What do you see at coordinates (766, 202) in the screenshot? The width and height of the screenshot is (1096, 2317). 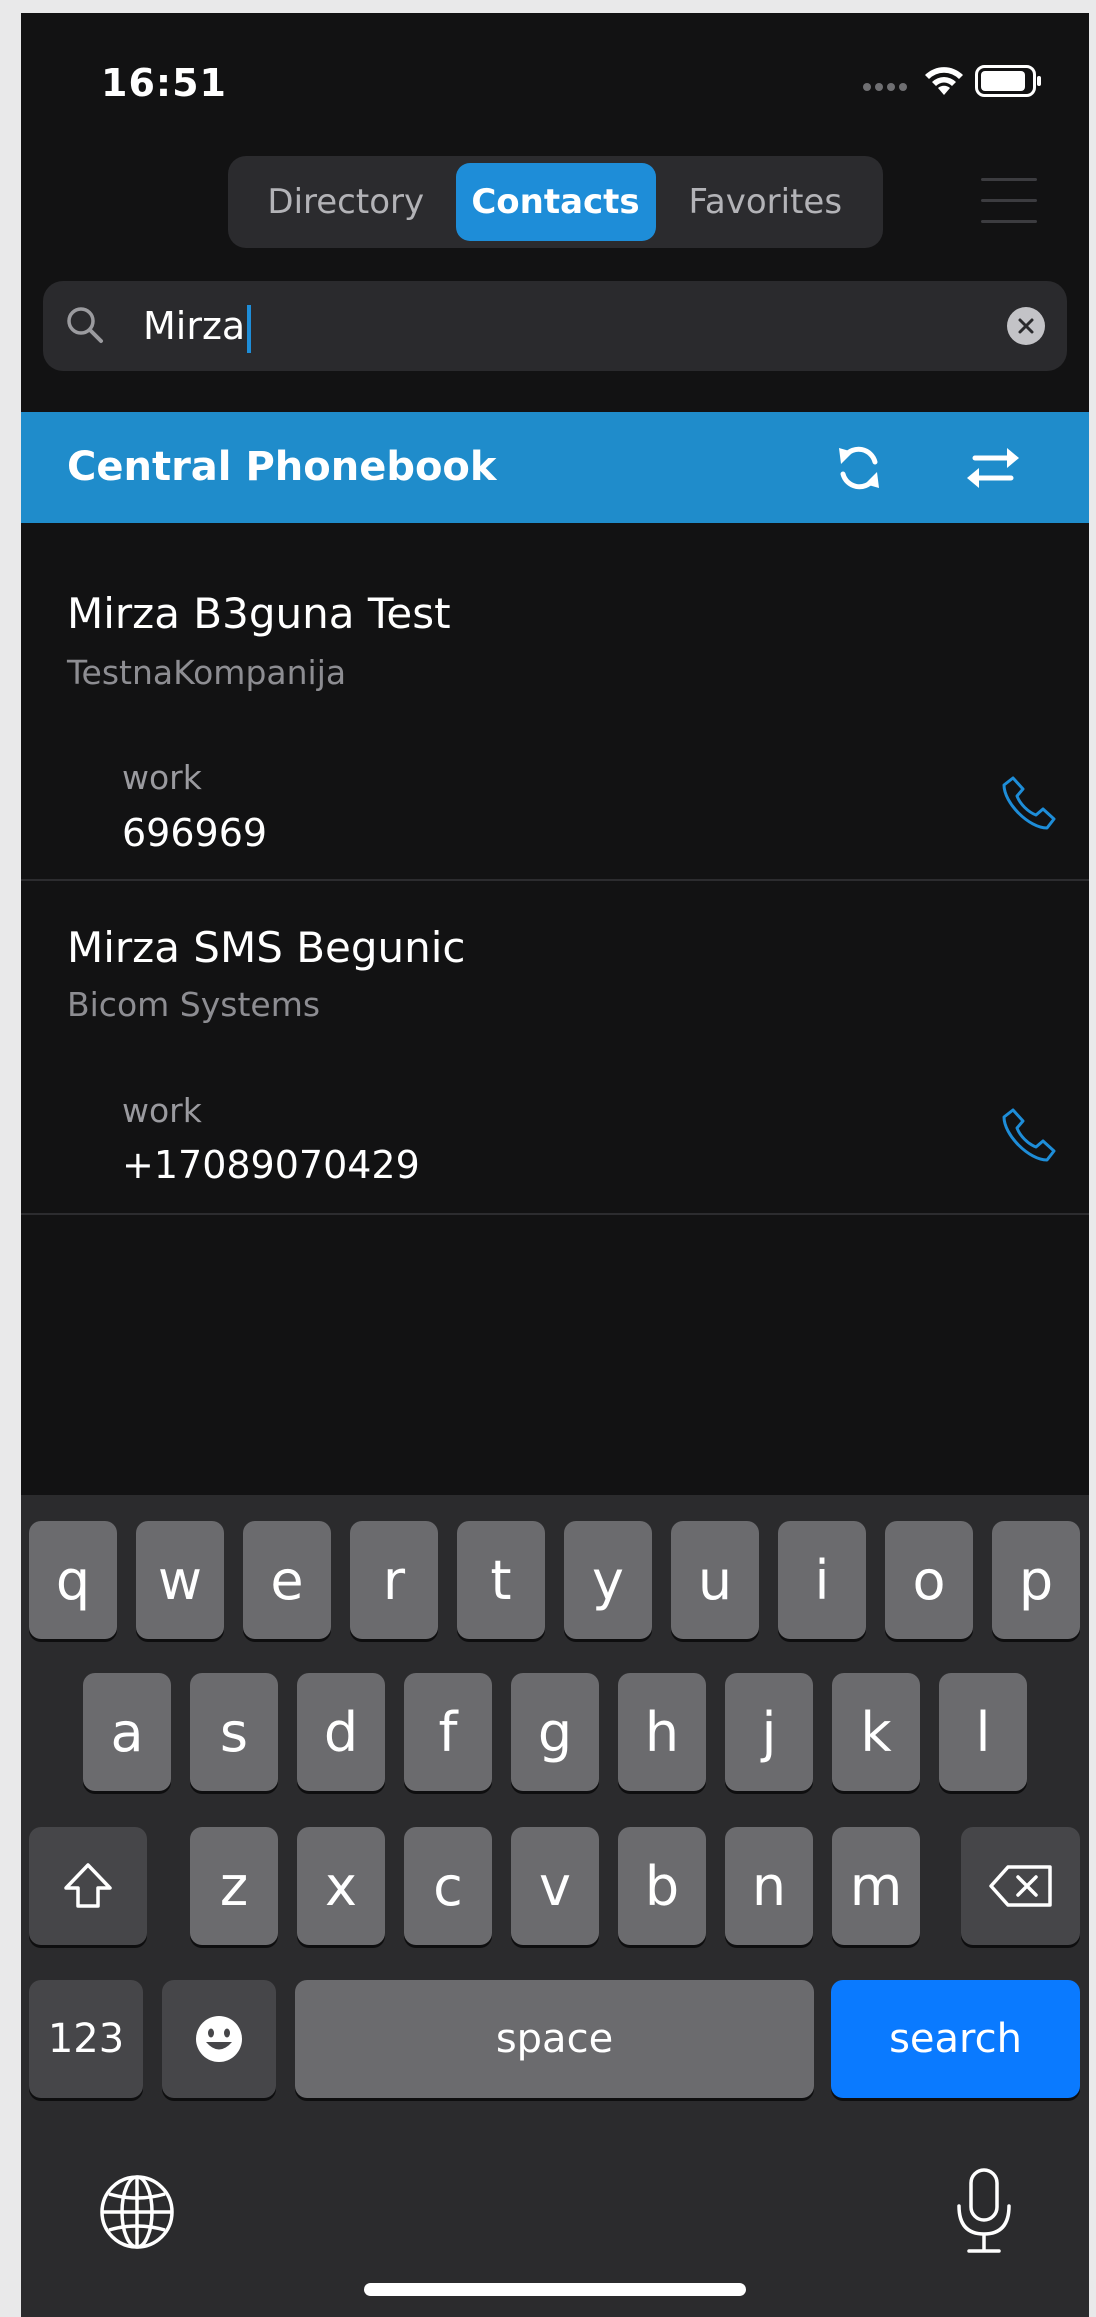 I see `tab-favorites: Favorites` at bounding box center [766, 202].